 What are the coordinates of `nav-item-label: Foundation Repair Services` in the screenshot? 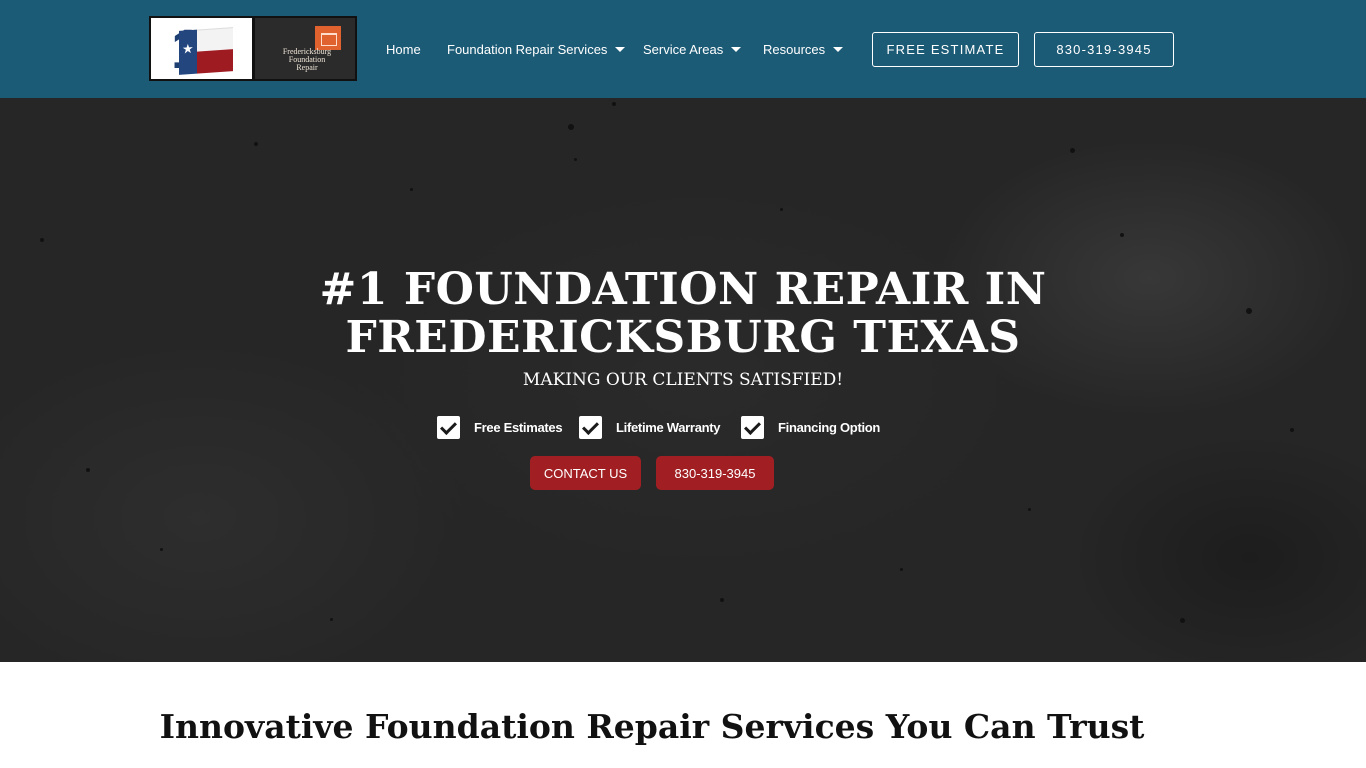 It's located at (527, 49).